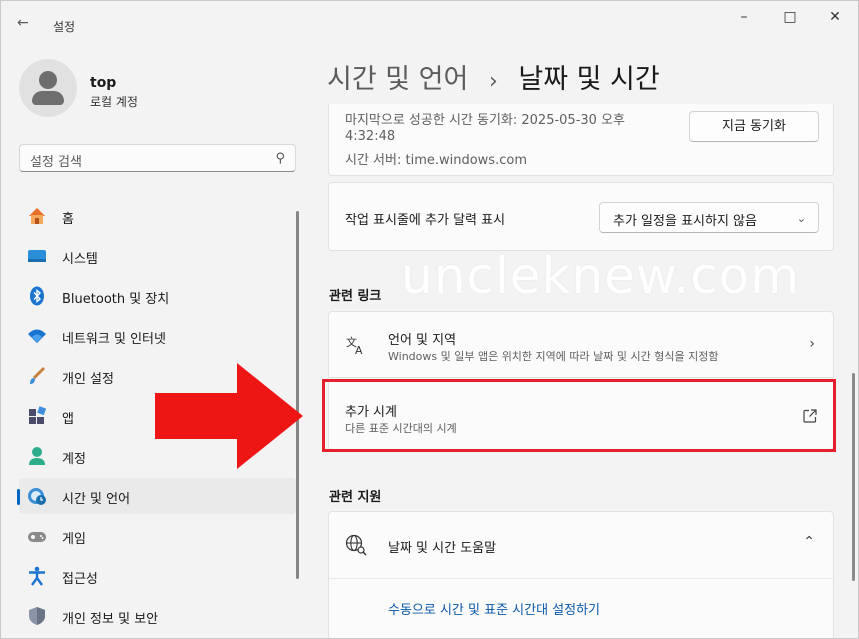 The image size is (859, 639). What do you see at coordinates (157, 576) in the screenshot?
I see `sidebar-item-accessibility: 접근성` at bounding box center [157, 576].